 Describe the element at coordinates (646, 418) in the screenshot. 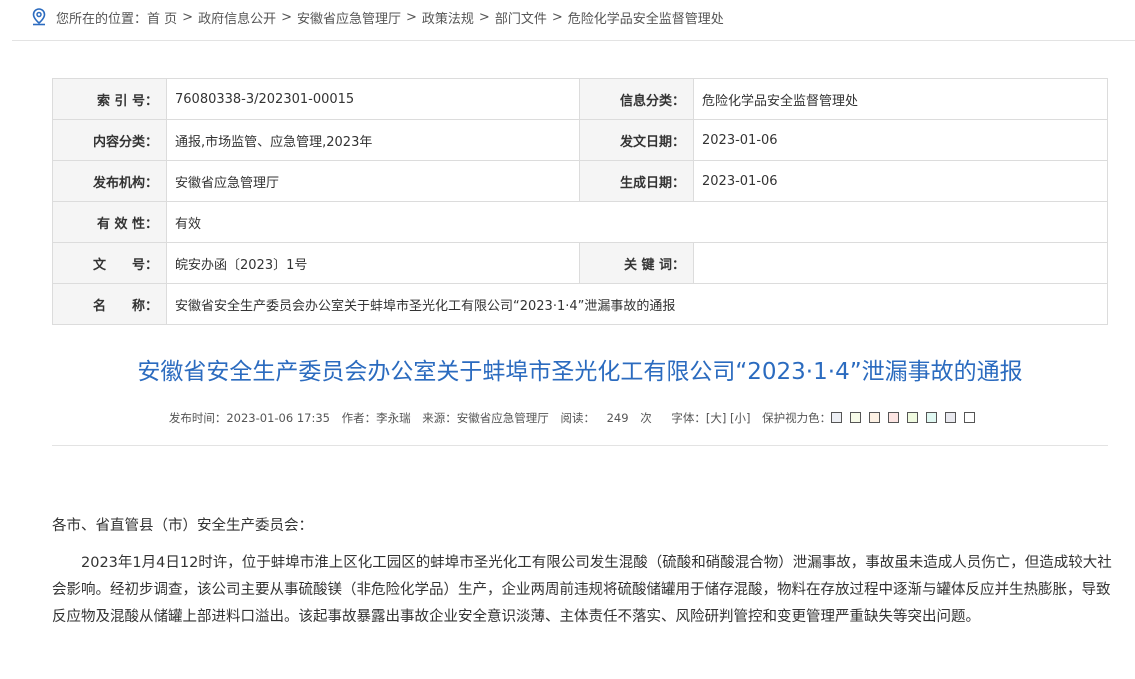

I see `reads-unit: 次` at that location.